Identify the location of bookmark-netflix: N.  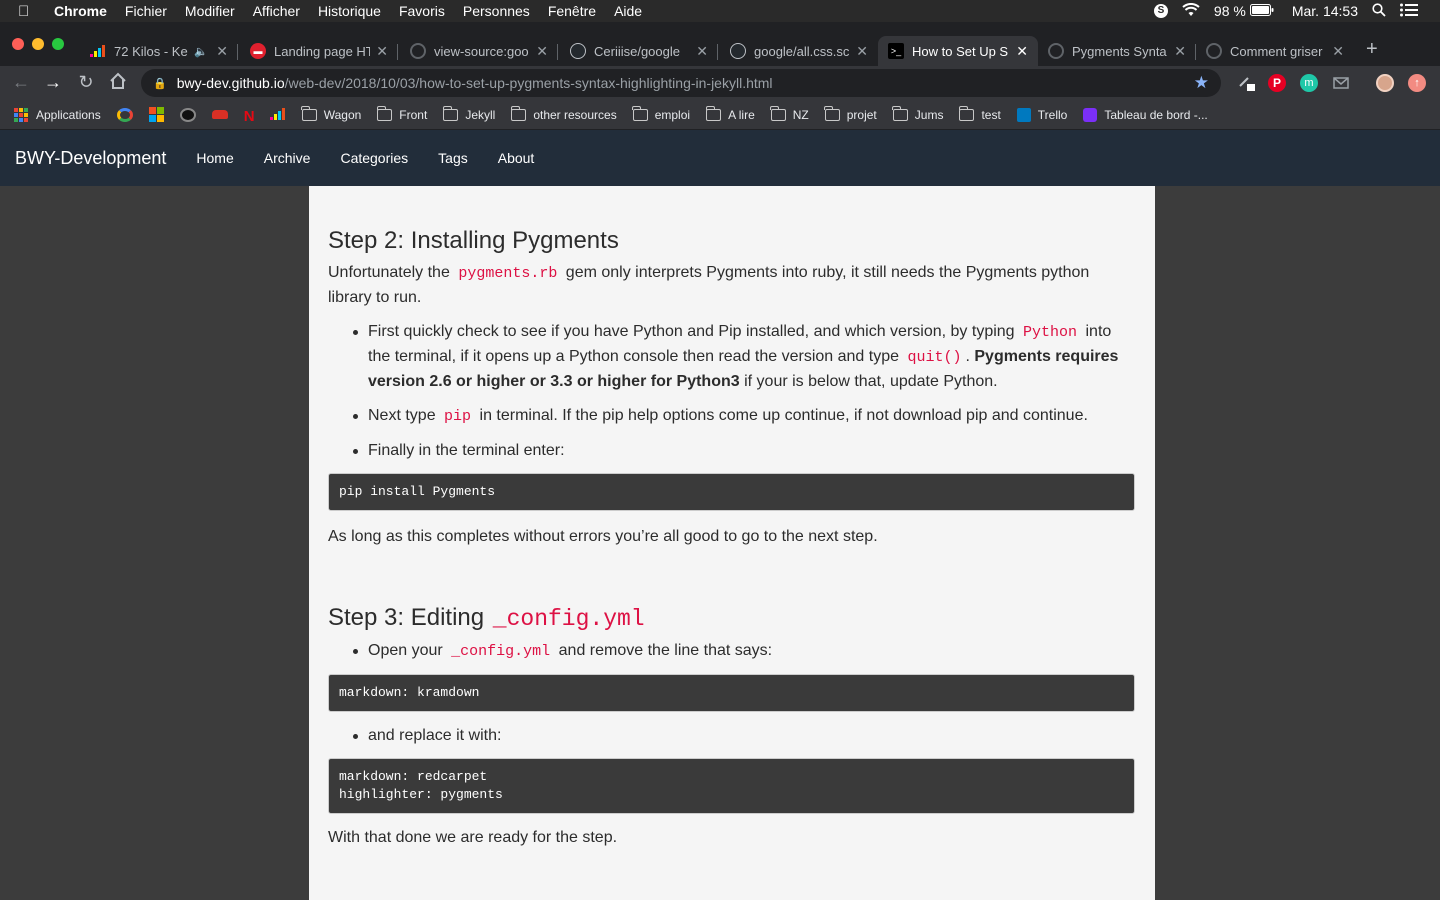
(249, 116).